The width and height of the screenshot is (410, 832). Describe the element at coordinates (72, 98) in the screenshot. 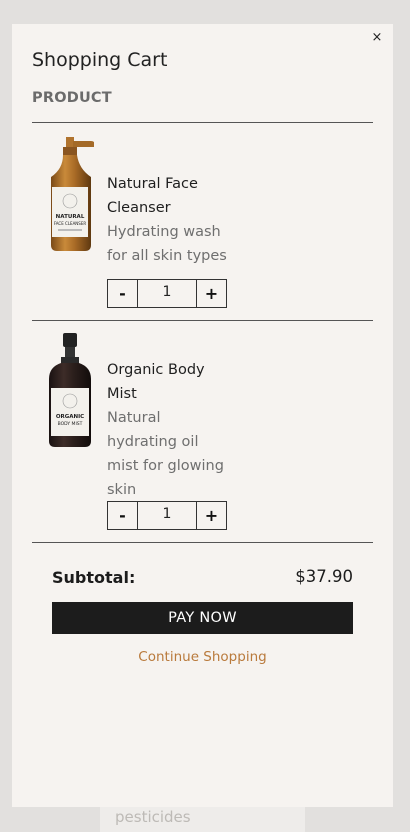

I see `product-column-header: PRODUCT` at that location.